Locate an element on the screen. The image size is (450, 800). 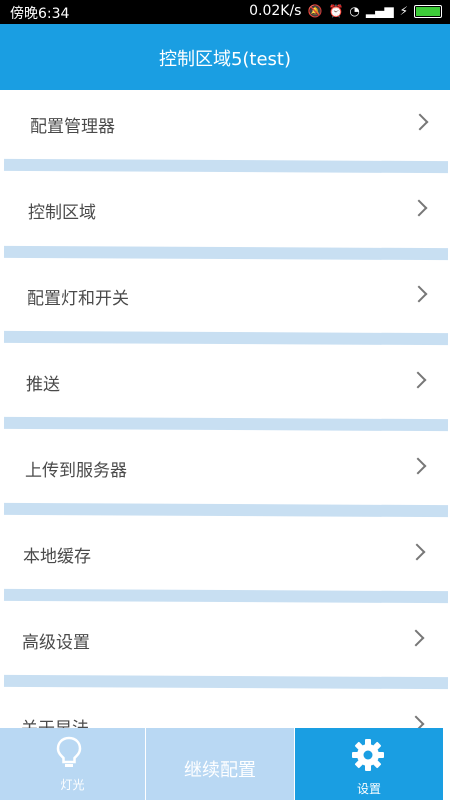
status-bar: 傍晚6:34 0.02K/s 🔕 ⏰ ◔ ▂▄▆ ⚡ is located at coordinates (225, 12).